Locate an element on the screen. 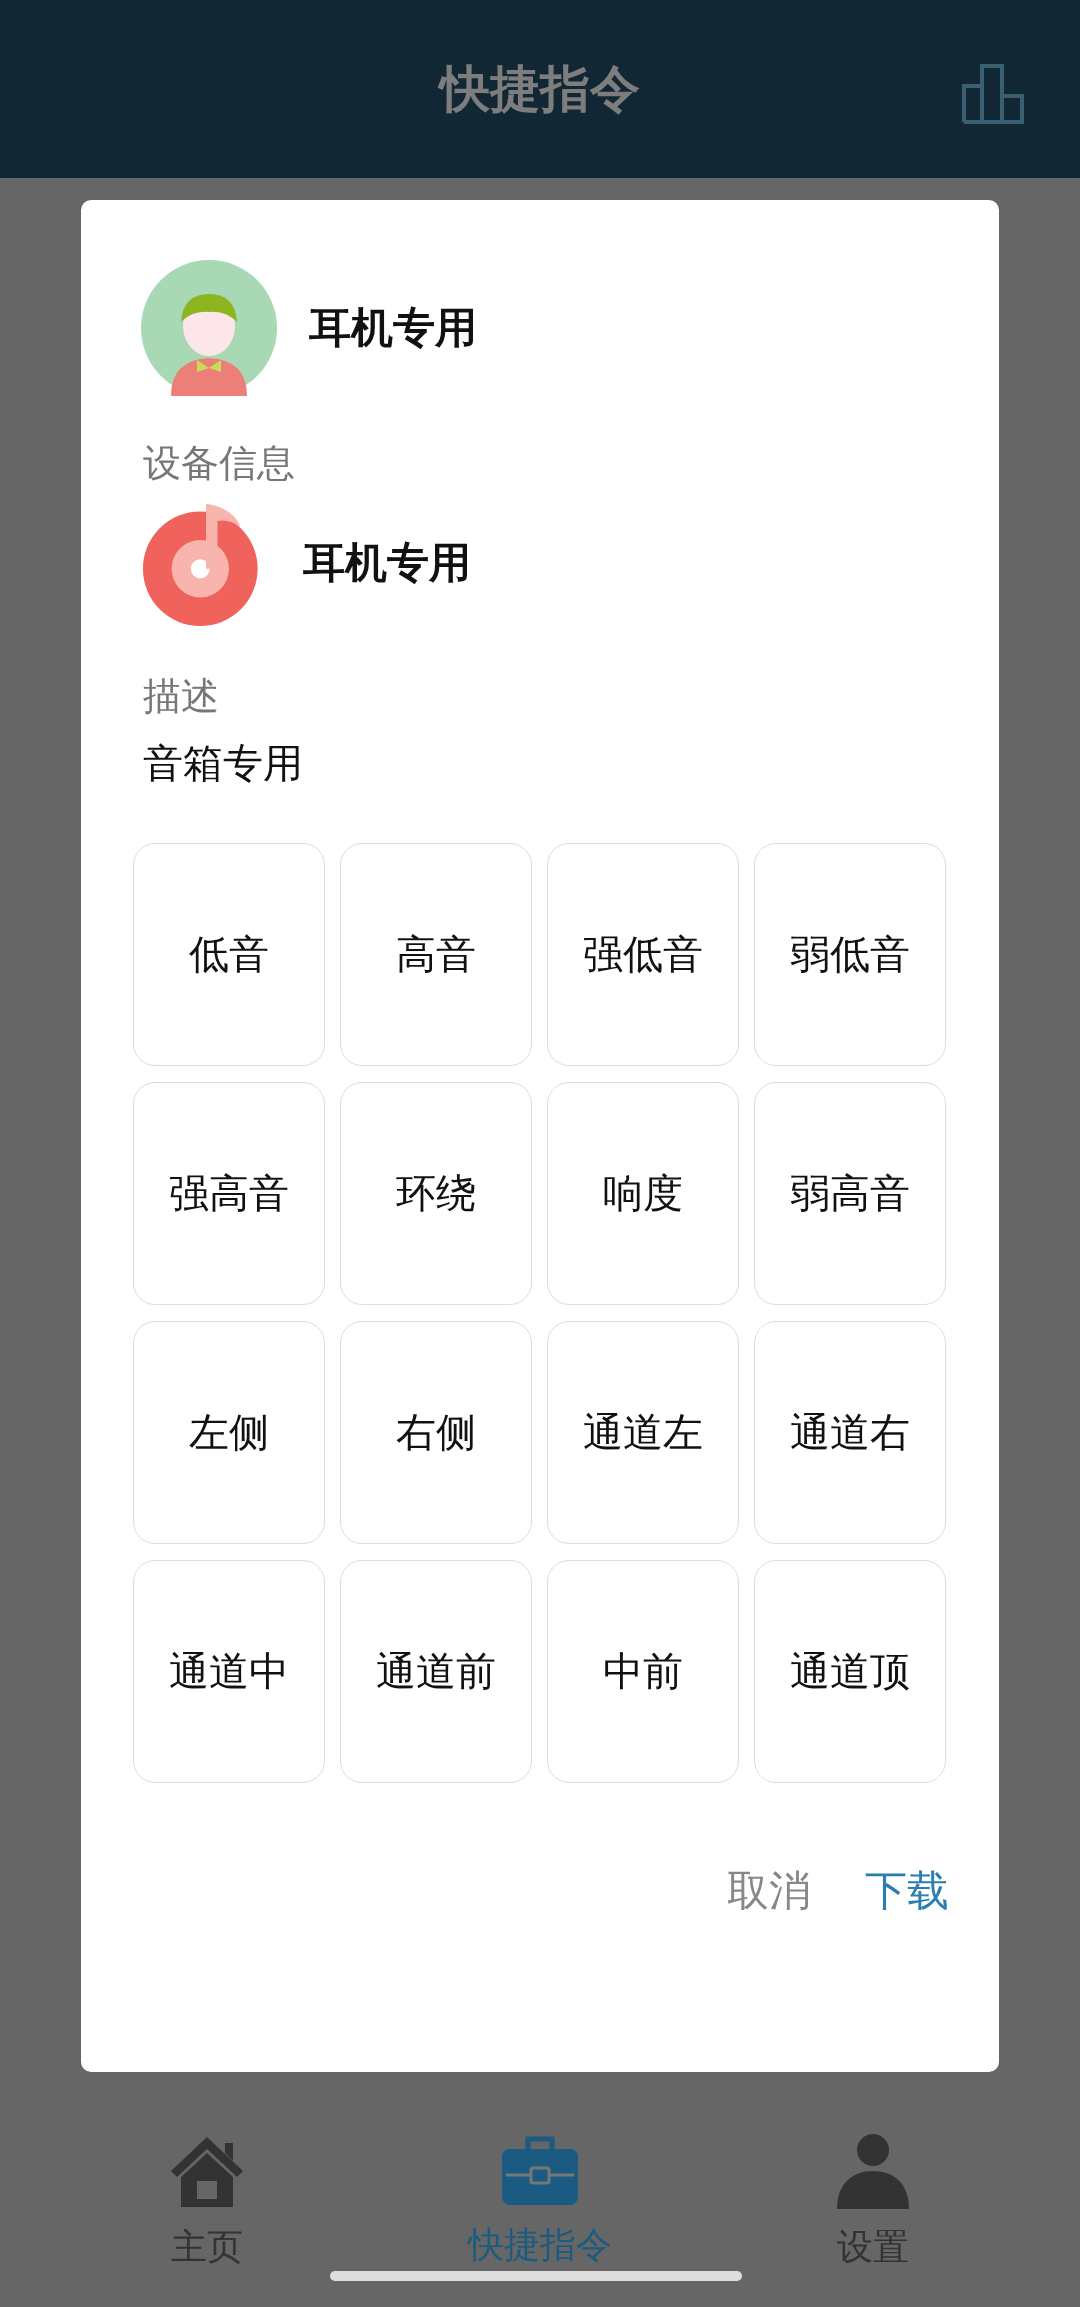  avatar-icon is located at coordinates (209, 328).